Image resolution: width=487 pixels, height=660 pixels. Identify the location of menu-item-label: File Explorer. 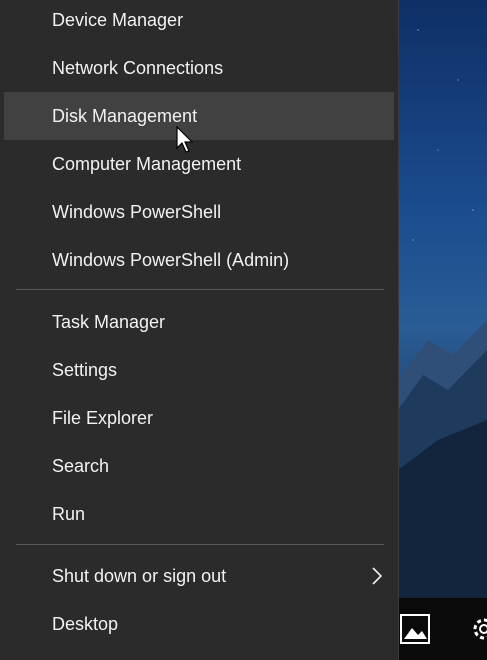
(103, 417).